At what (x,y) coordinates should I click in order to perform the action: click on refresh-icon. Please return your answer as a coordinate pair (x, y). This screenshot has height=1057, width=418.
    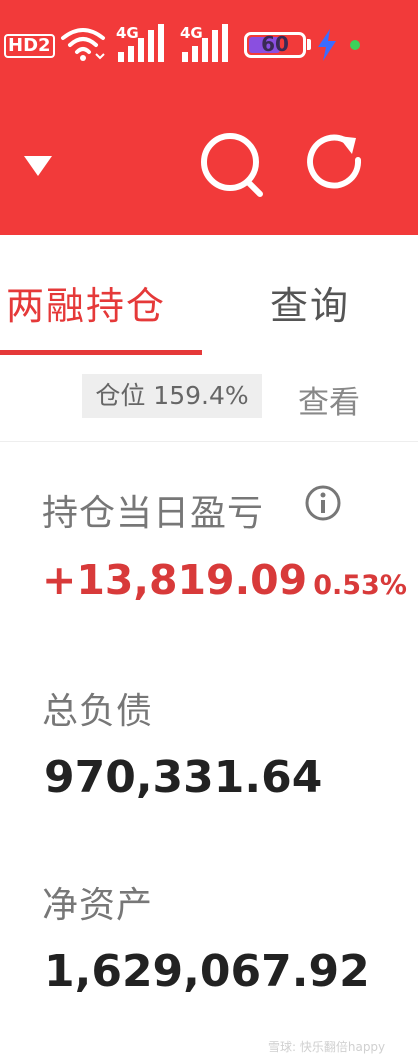
    Looking at the image, I should click on (334, 161).